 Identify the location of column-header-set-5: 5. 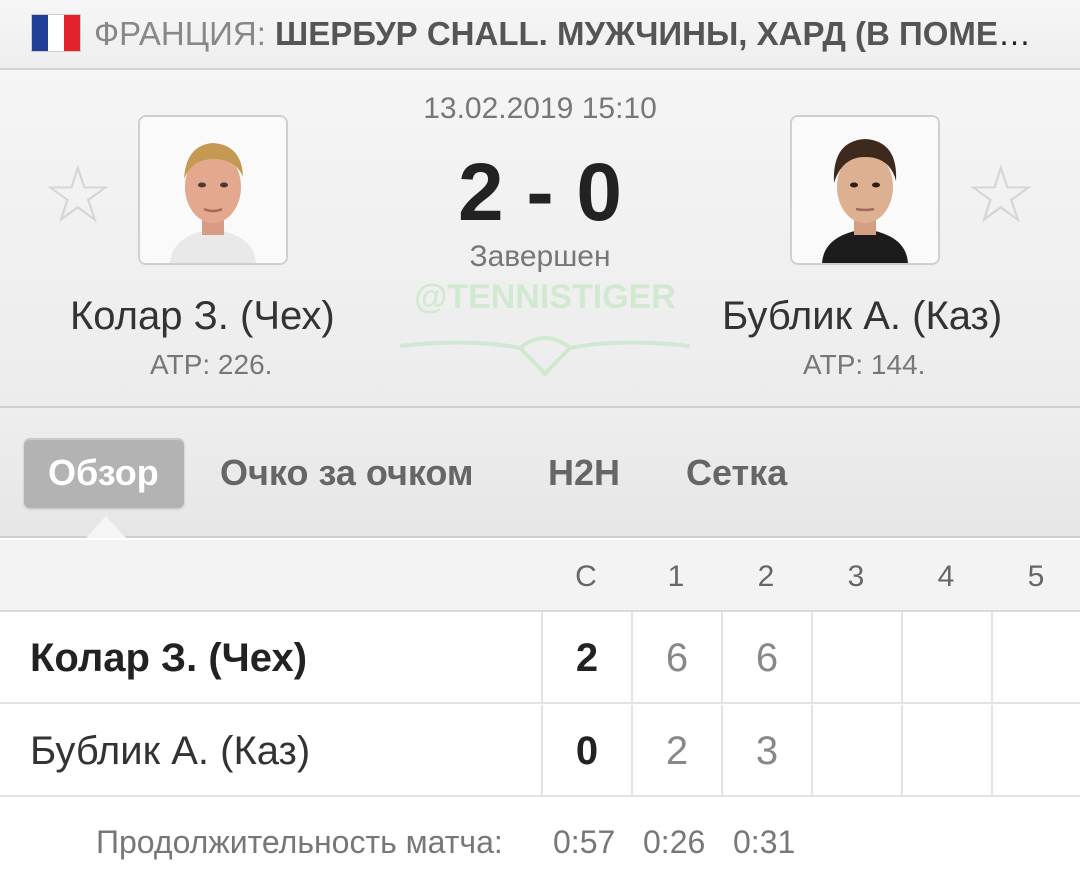
(1036, 576).